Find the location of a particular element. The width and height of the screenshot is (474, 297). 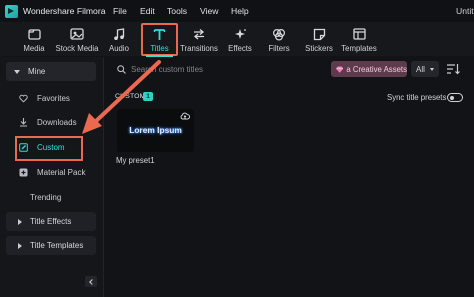

tab-effects: Effects is located at coordinates (240, 39).